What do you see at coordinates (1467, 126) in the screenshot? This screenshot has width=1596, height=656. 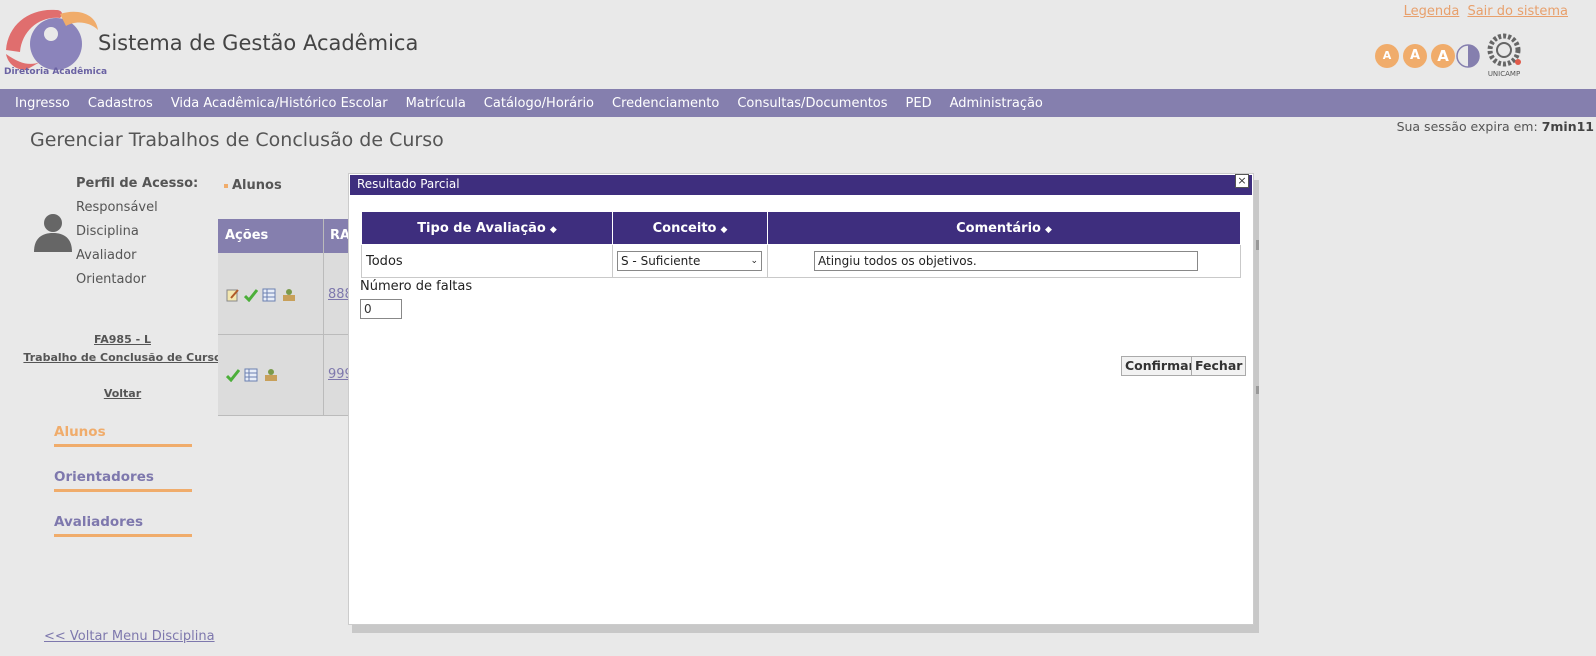 I see `session-label: Sua sessão expira em:` at bounding box center [1467, 126].